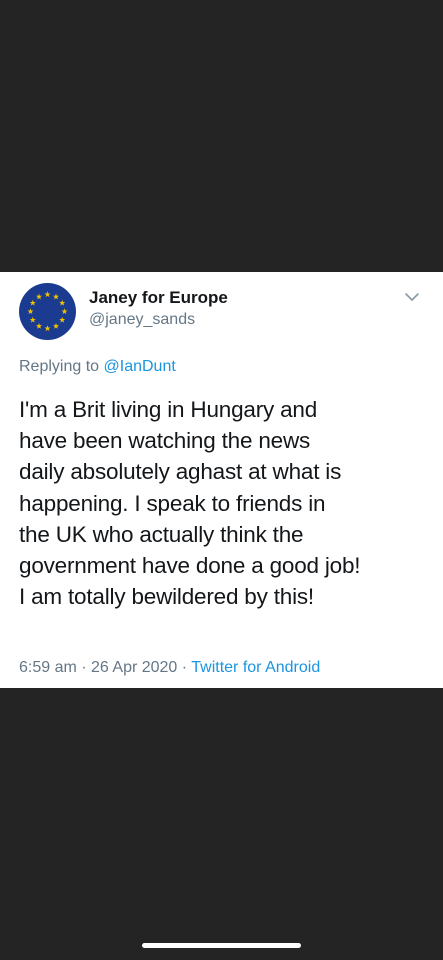 The image size is (443, 960). What do you see at coordinates (134, 667) in the screenshot?
I see `tweet-date: 26 Apr 2020` at bounding box center [134, 667].